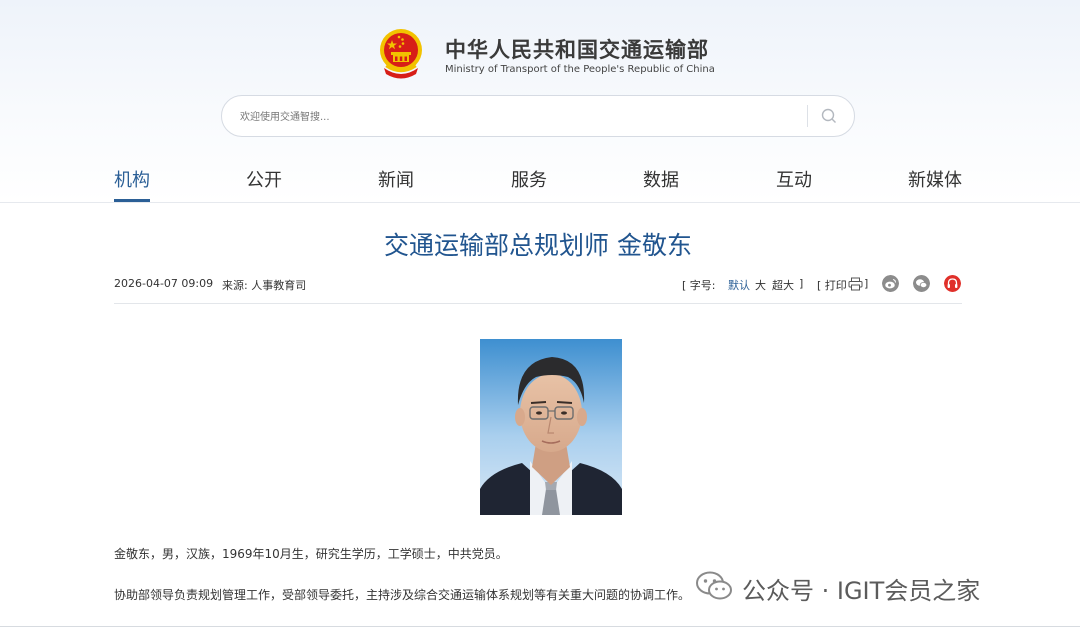 The height and width of the screenshot is (631, 1080). I want to click on article-source: 来源: 人事教育司, so click(264, 285).